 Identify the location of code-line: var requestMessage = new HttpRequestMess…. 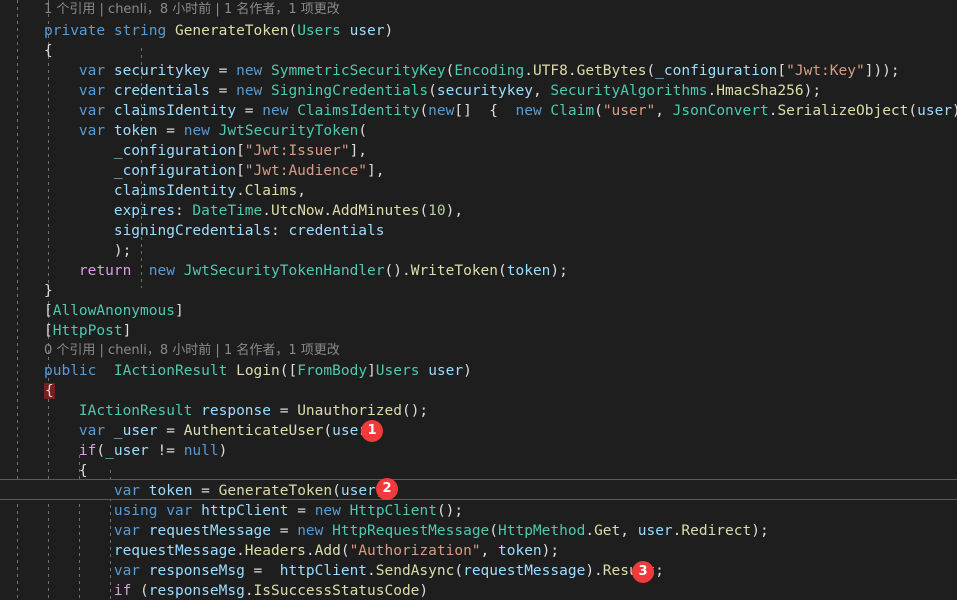
(406, 531).